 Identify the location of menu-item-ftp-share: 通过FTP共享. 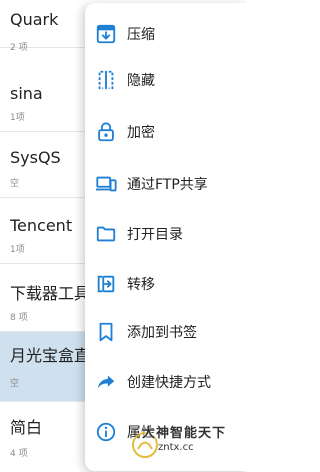
(165, 184).